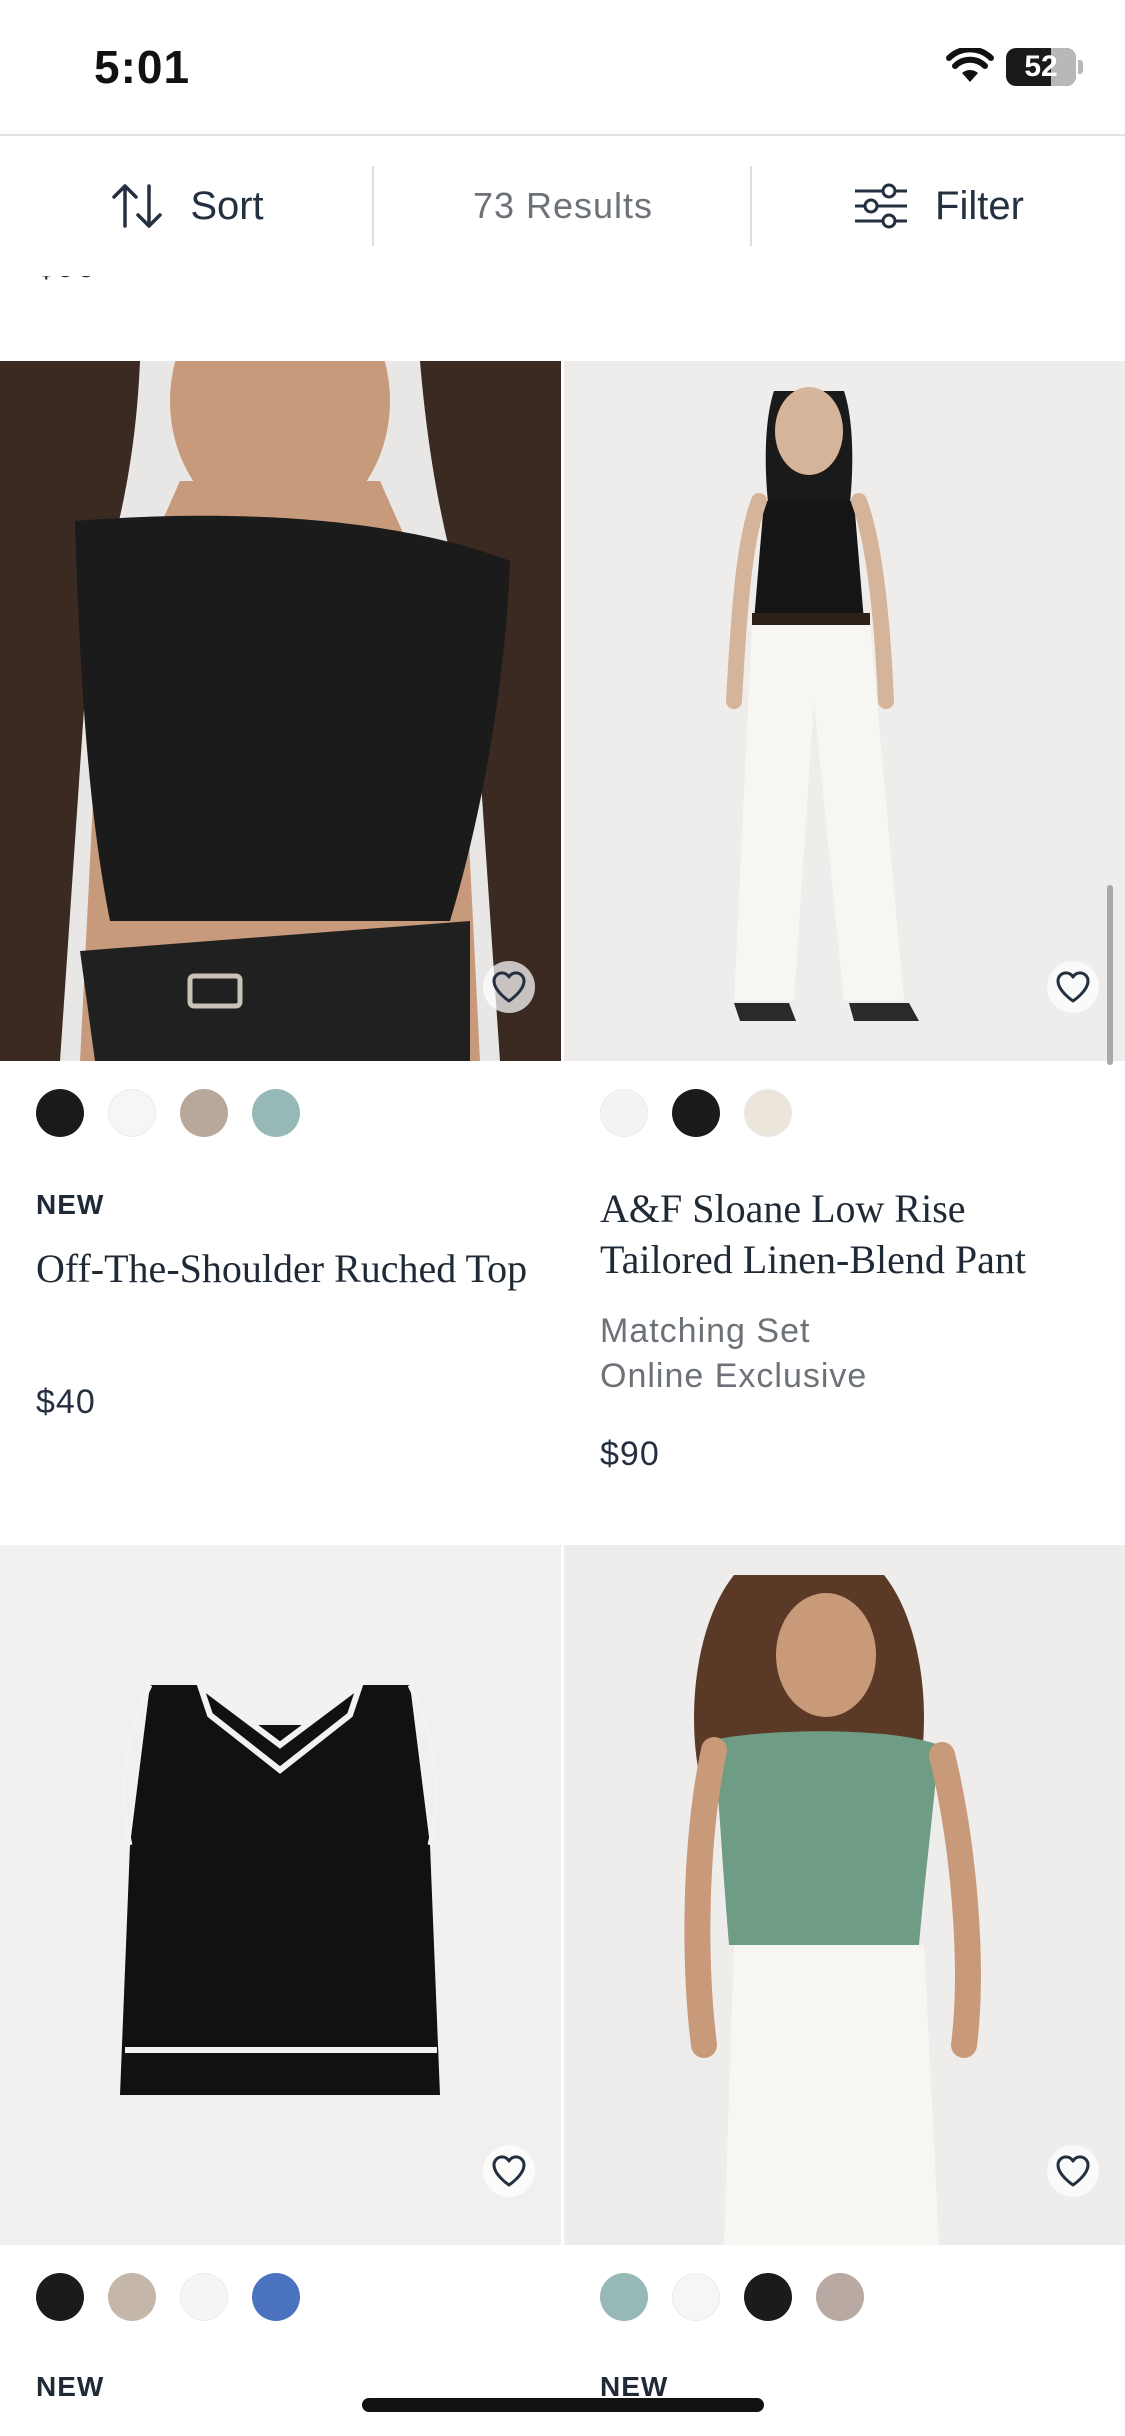 This screenshot has width=1125, height=2436. What do you see at coordinates (630, 1454) in the screenshot?
I see `product-price: $90` at bounding box center [630, 1454].